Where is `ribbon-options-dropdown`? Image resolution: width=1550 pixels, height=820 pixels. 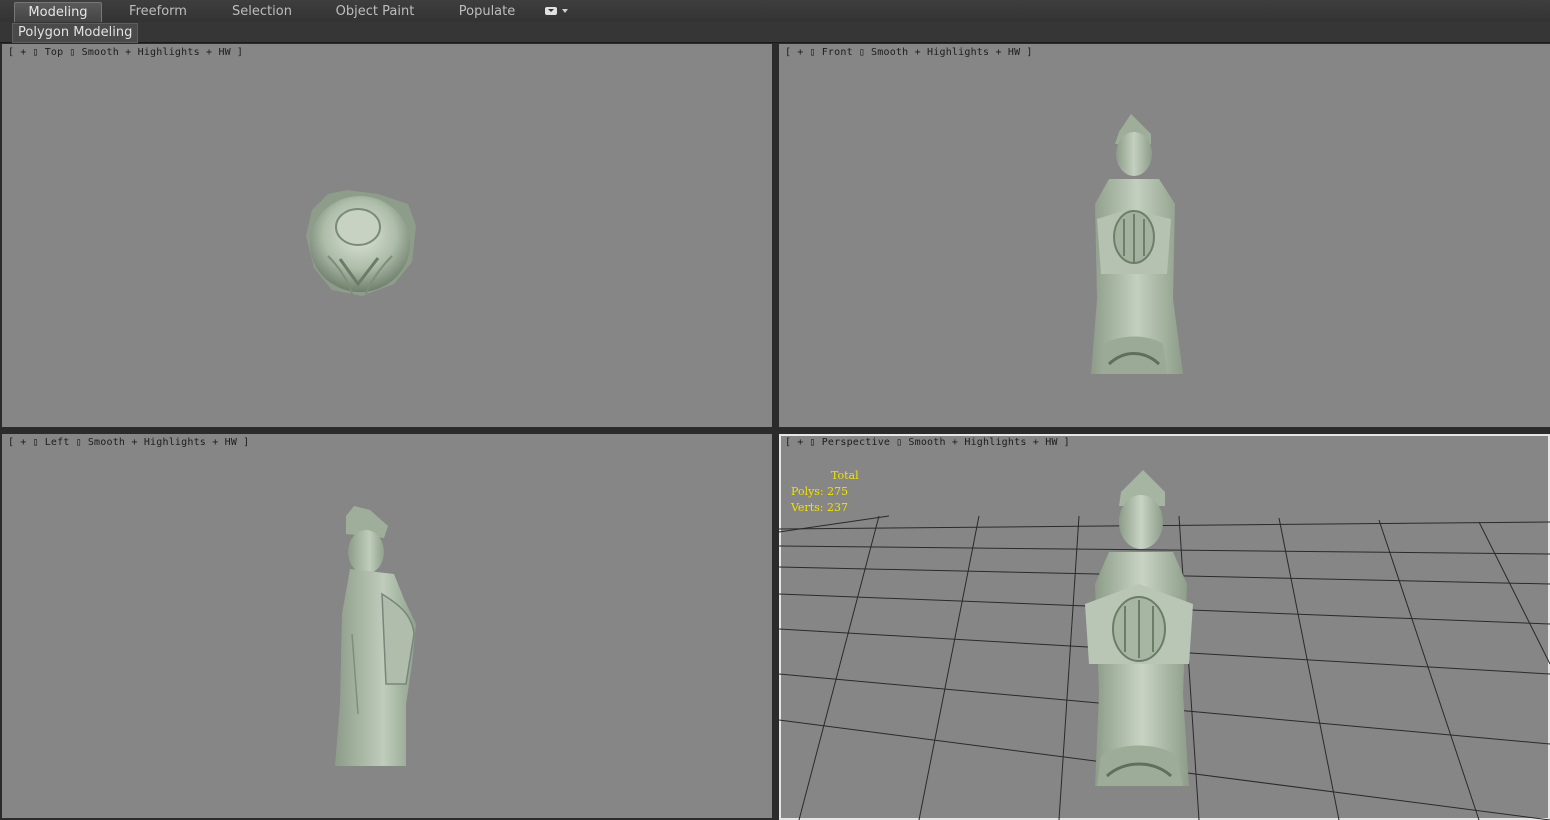
ribbon-options-dropdown is located at coordinates (557, 11).